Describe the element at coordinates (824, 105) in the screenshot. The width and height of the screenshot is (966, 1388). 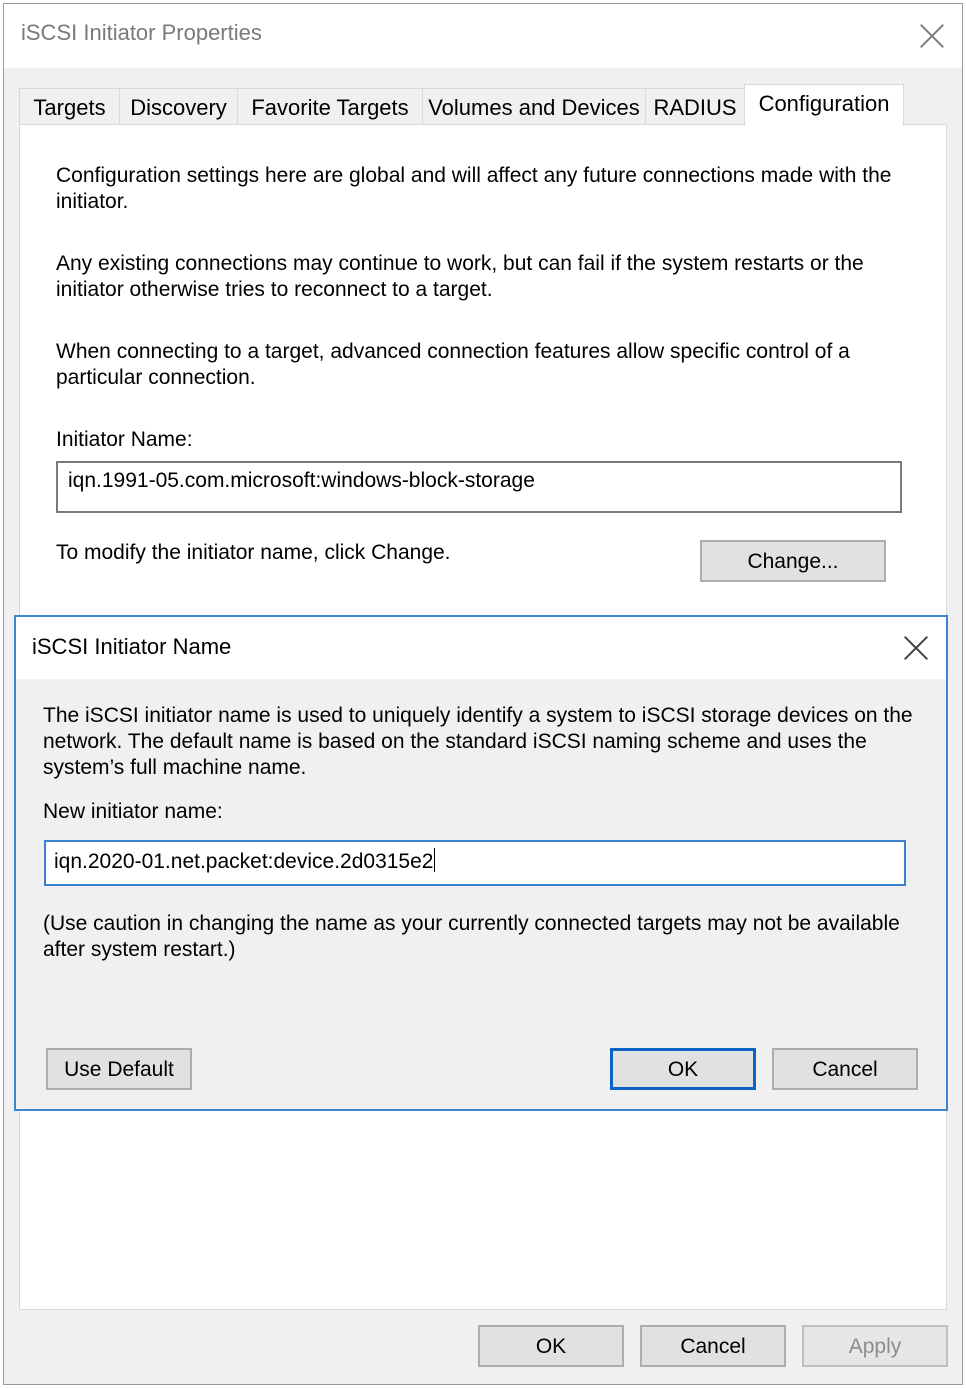
I see `tab-configuration: Configuration` at that location.